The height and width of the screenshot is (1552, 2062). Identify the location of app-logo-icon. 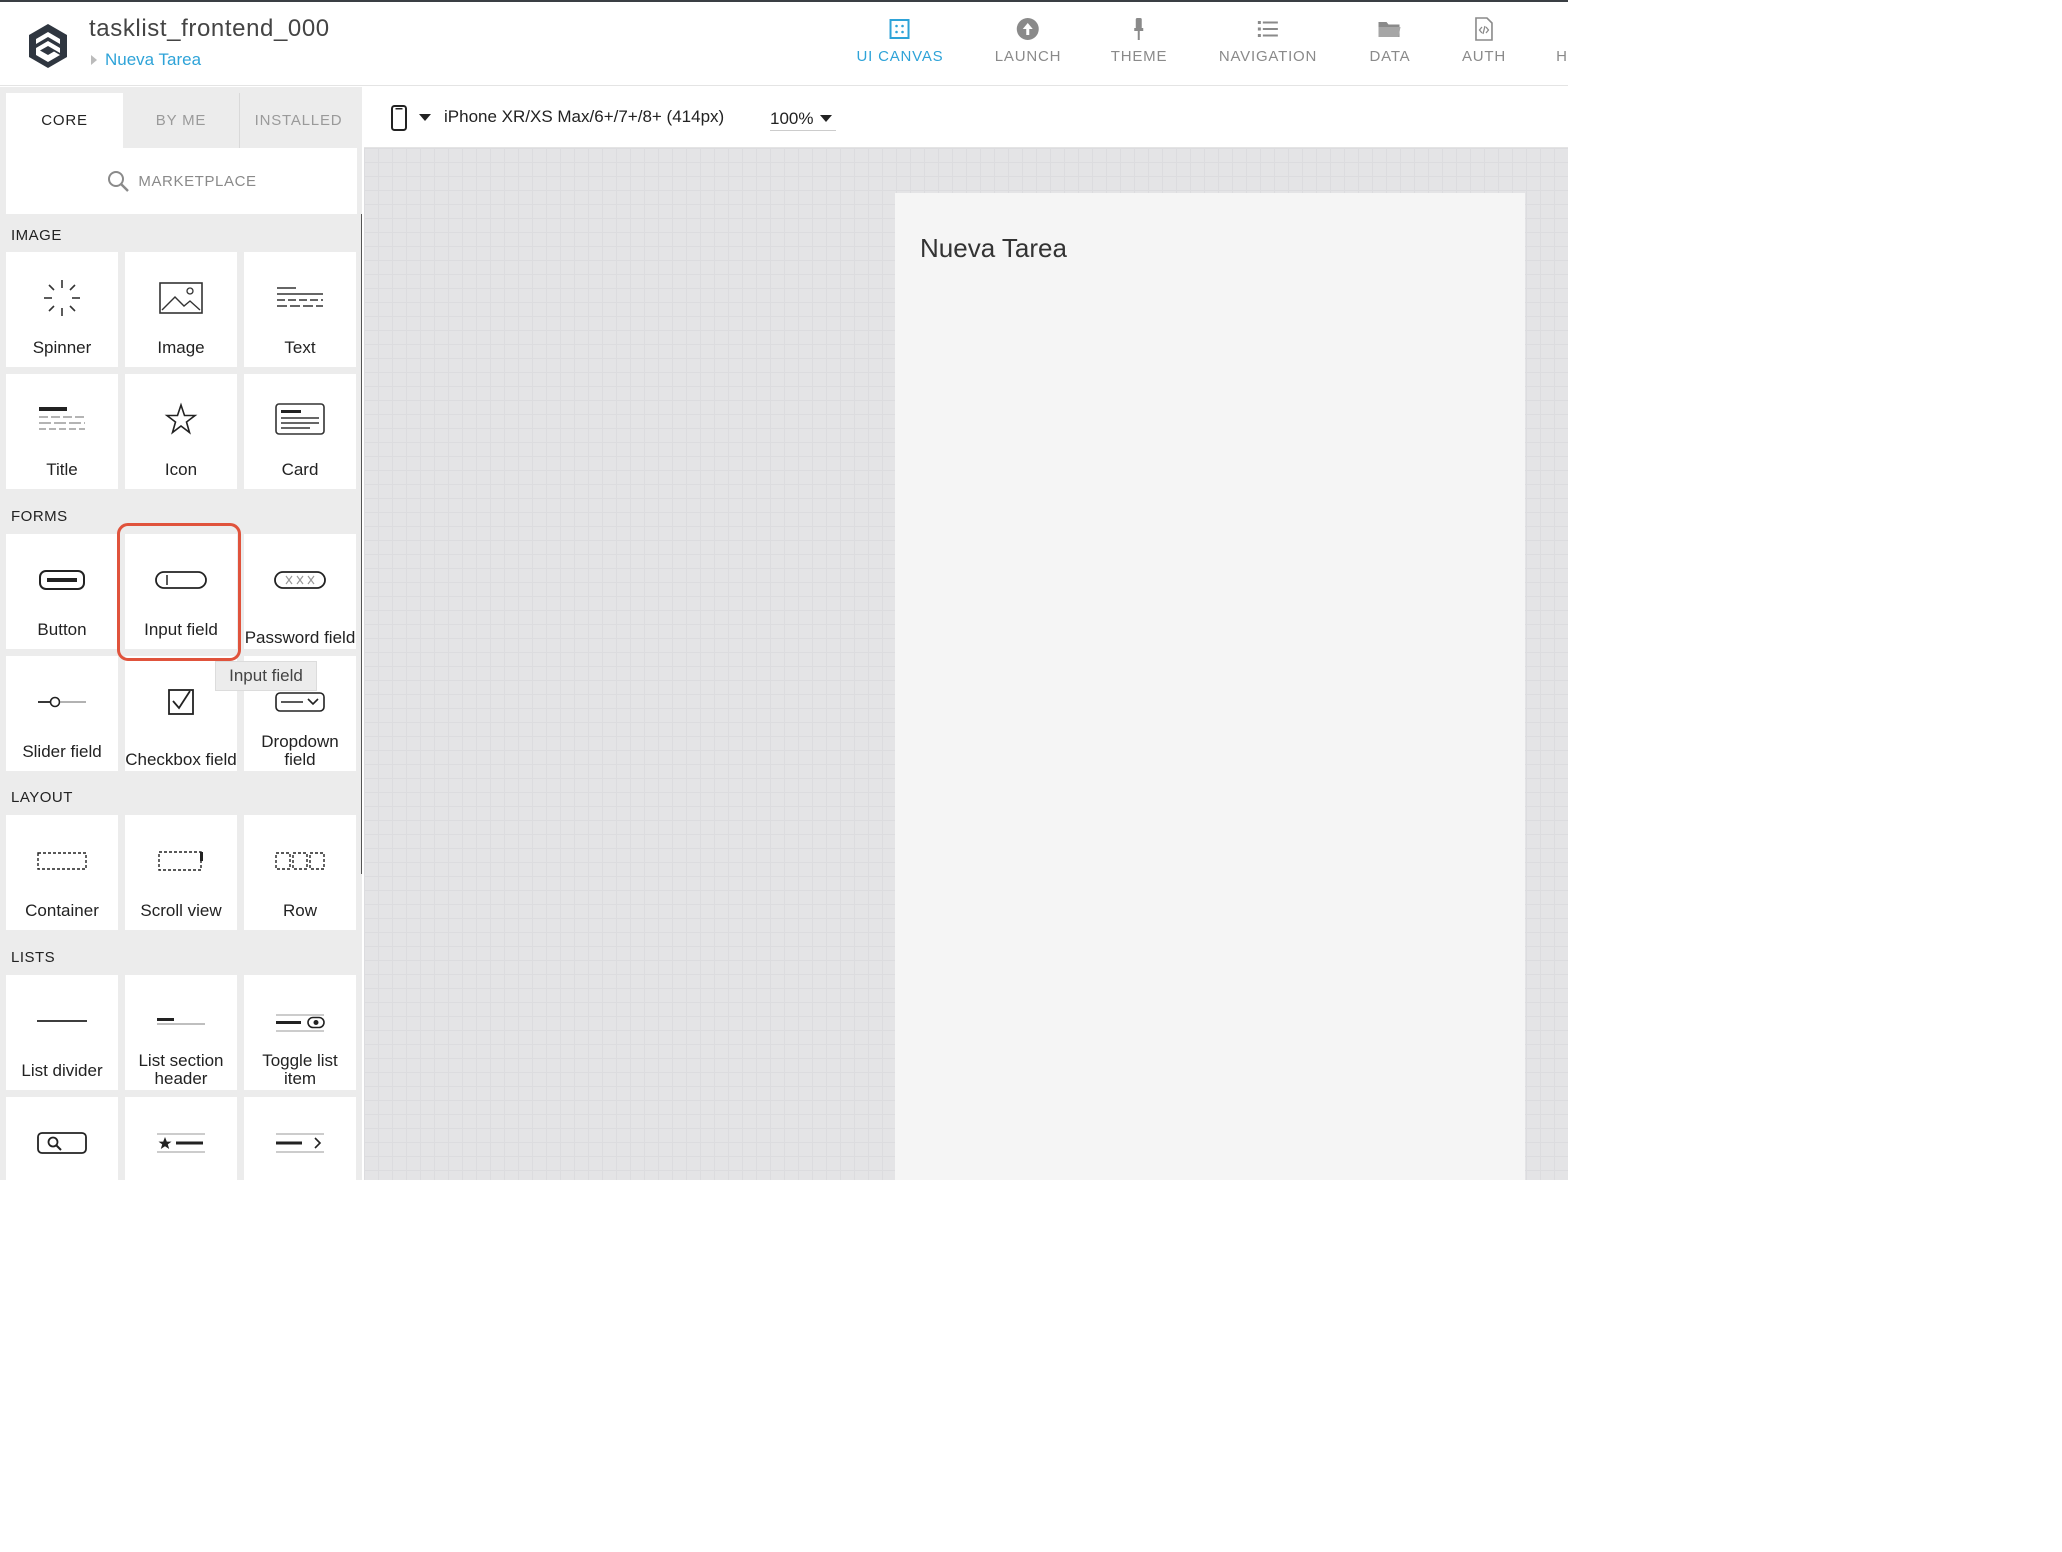
(48, 46).